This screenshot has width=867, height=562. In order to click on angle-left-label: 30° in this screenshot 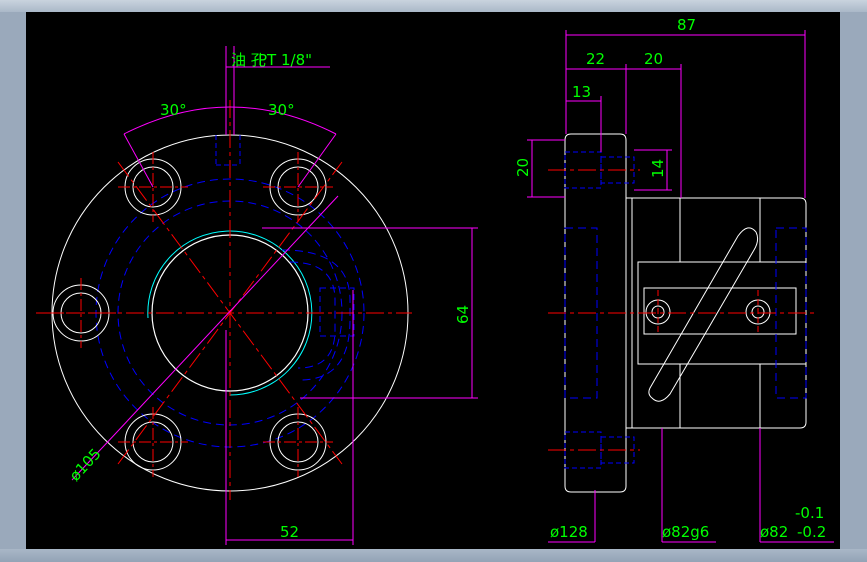, I will do `click(173, 110)`.